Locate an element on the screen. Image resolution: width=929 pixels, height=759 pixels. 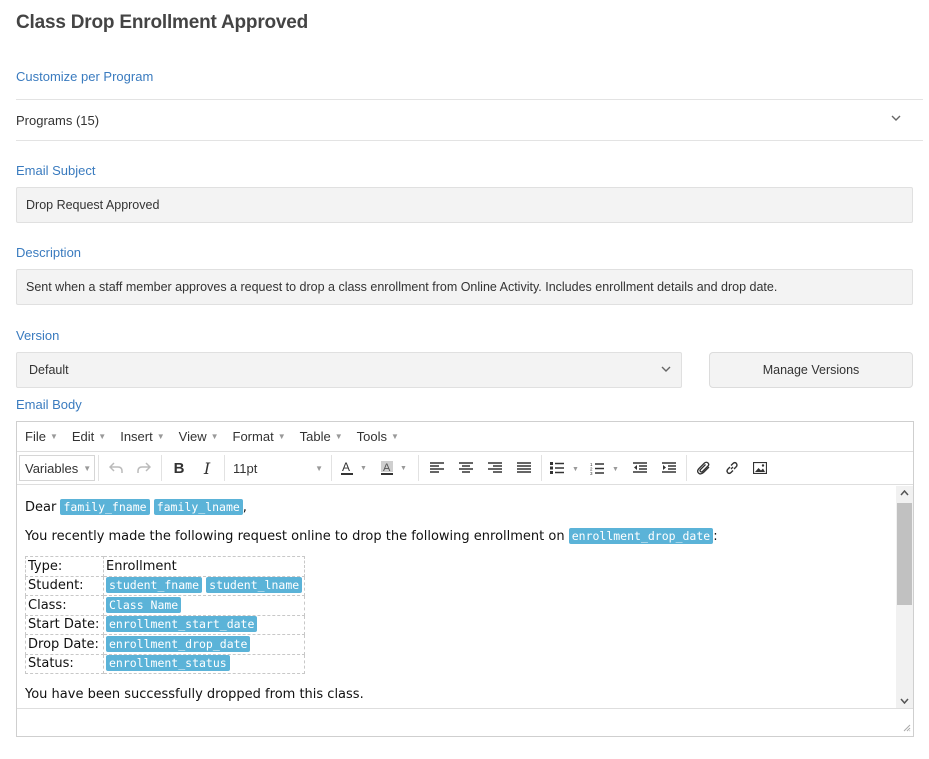
table-row: Type: Enrollment is located at coordinates (165, 566).